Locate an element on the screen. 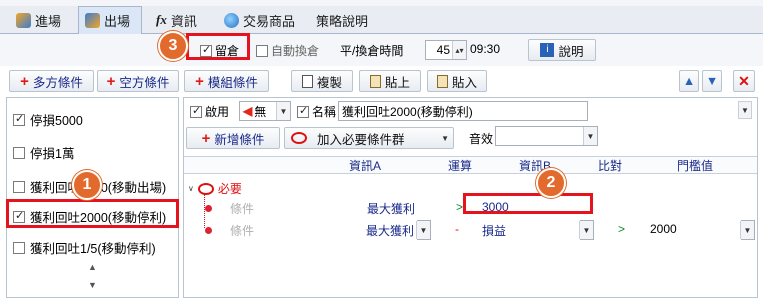  list-item: 停損5000 is located at coordinates (48, 119).